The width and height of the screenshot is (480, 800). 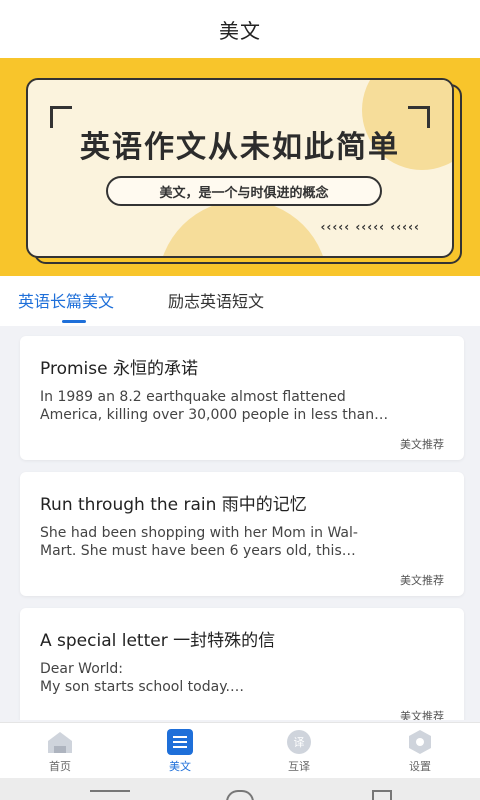 I want to click on banner-headline: 英语作文从未如此简单, so click(x=240, y=147).